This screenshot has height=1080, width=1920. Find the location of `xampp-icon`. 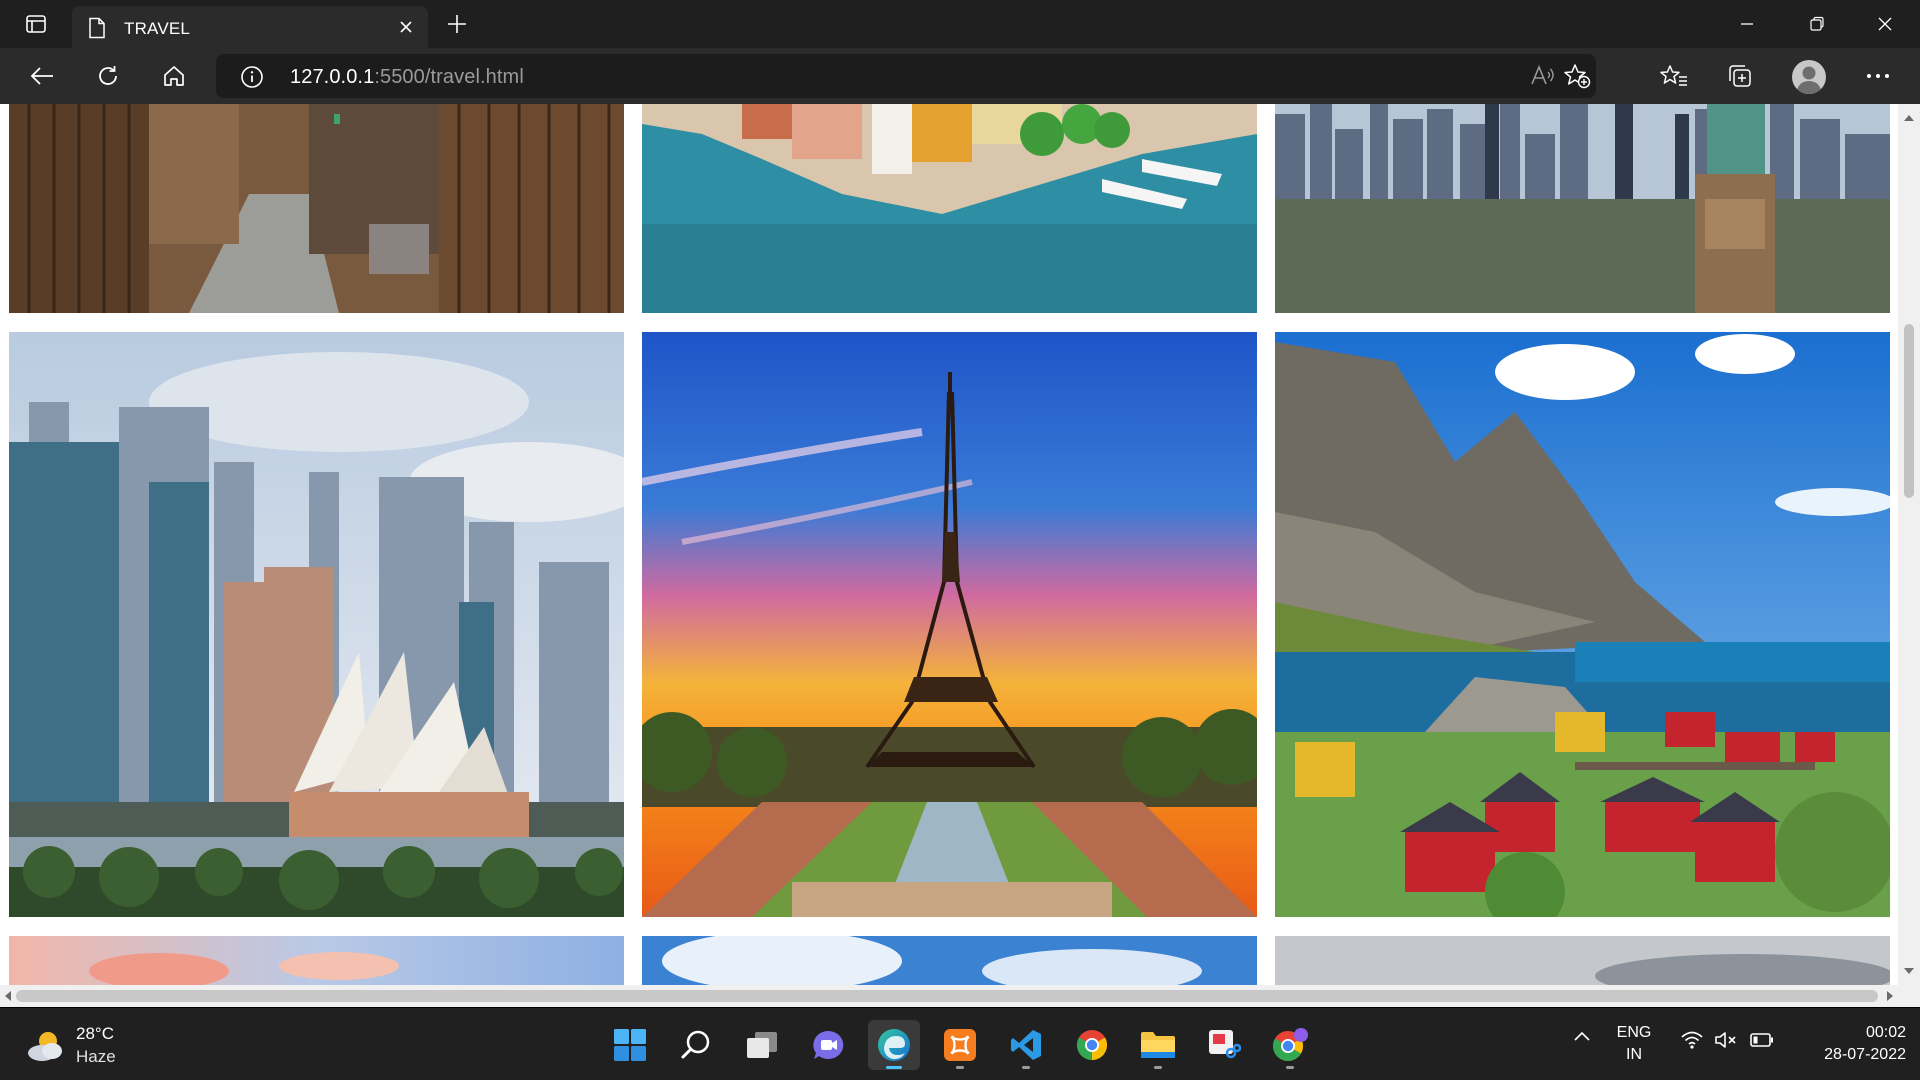

xampp-icon is located at coordinates (960, 1045).